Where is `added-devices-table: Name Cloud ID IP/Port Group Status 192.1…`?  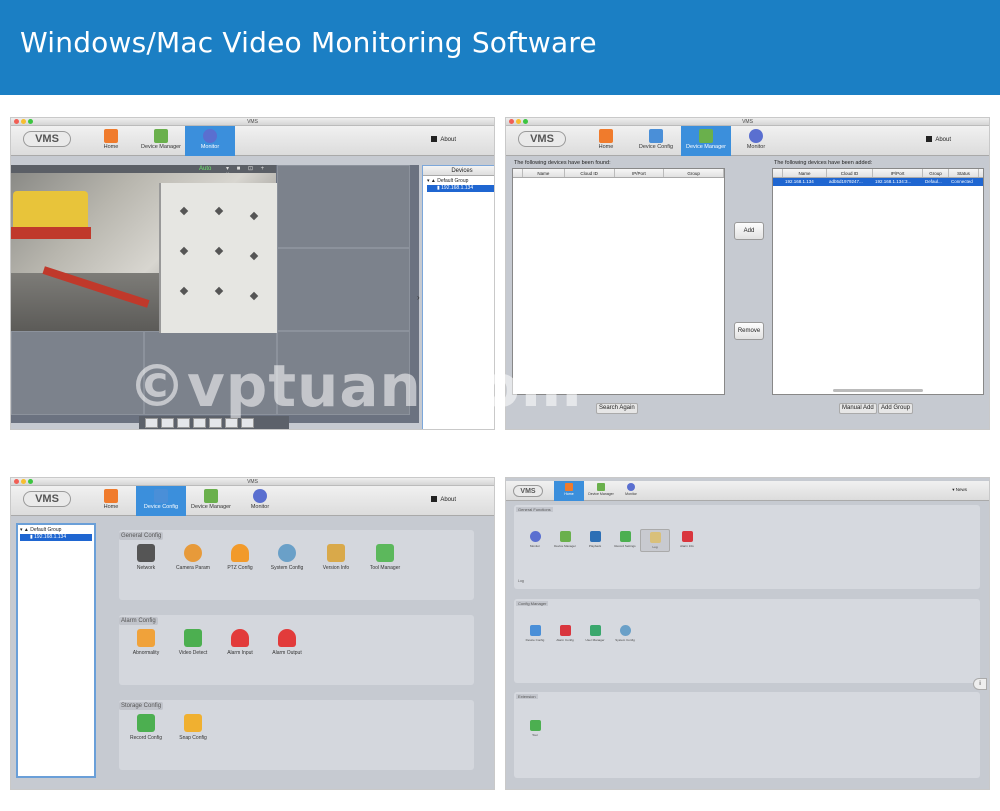 added-devices-table: Name Cloud ID IP/Port Group Status 192.1… is located at coordinates (878, 281).